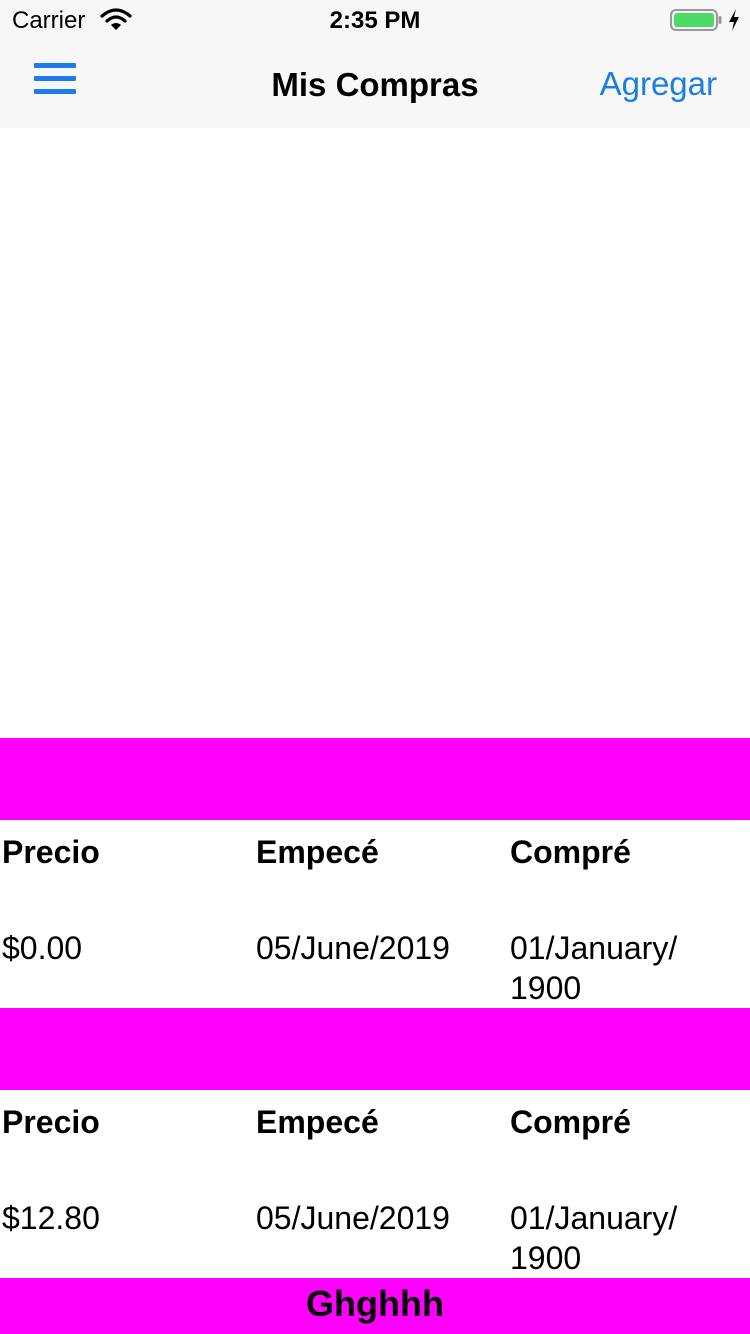 This screenshot has height=1334, width=750. Describe the element at coordinates (375, 84) in the screenshot. I see `navigation-bar: Mis Compras Agregar` at that location.